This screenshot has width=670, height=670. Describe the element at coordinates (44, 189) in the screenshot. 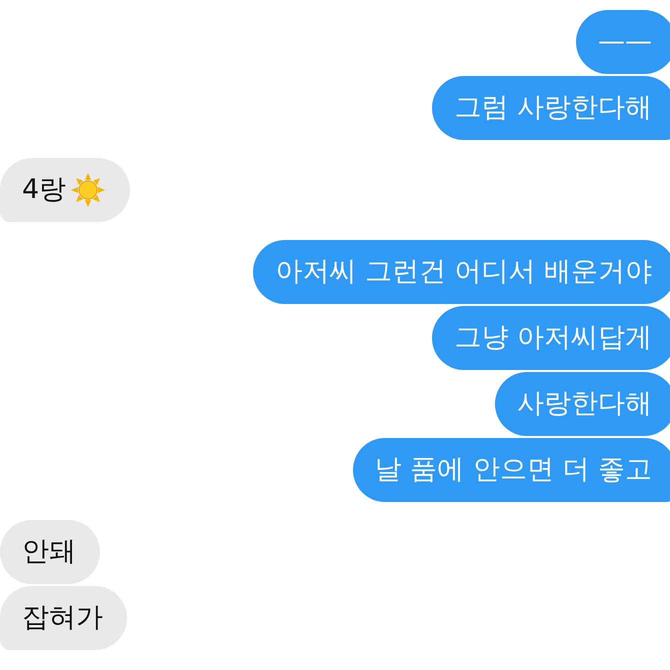

I see `message-text: 4랑` at that location.